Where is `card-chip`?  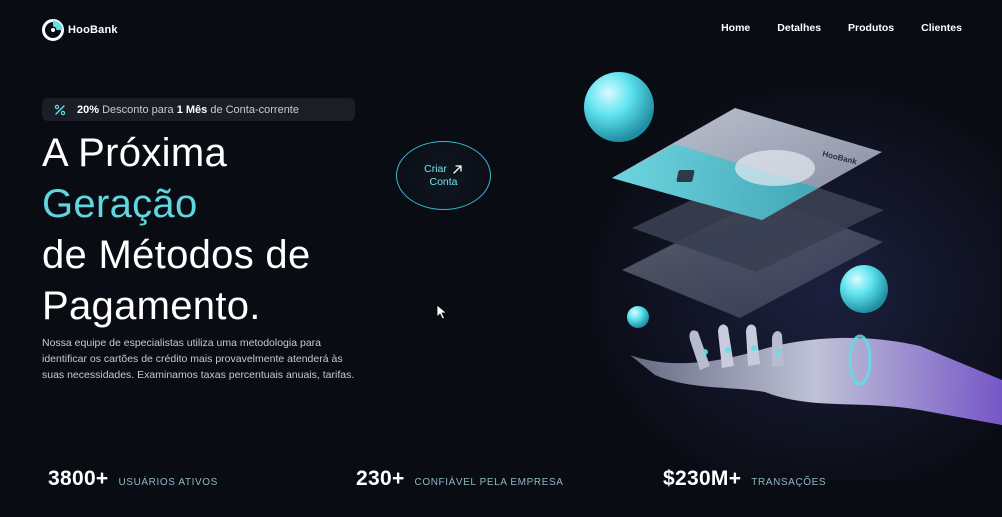 card-chip is located at coordinates (685, 176).